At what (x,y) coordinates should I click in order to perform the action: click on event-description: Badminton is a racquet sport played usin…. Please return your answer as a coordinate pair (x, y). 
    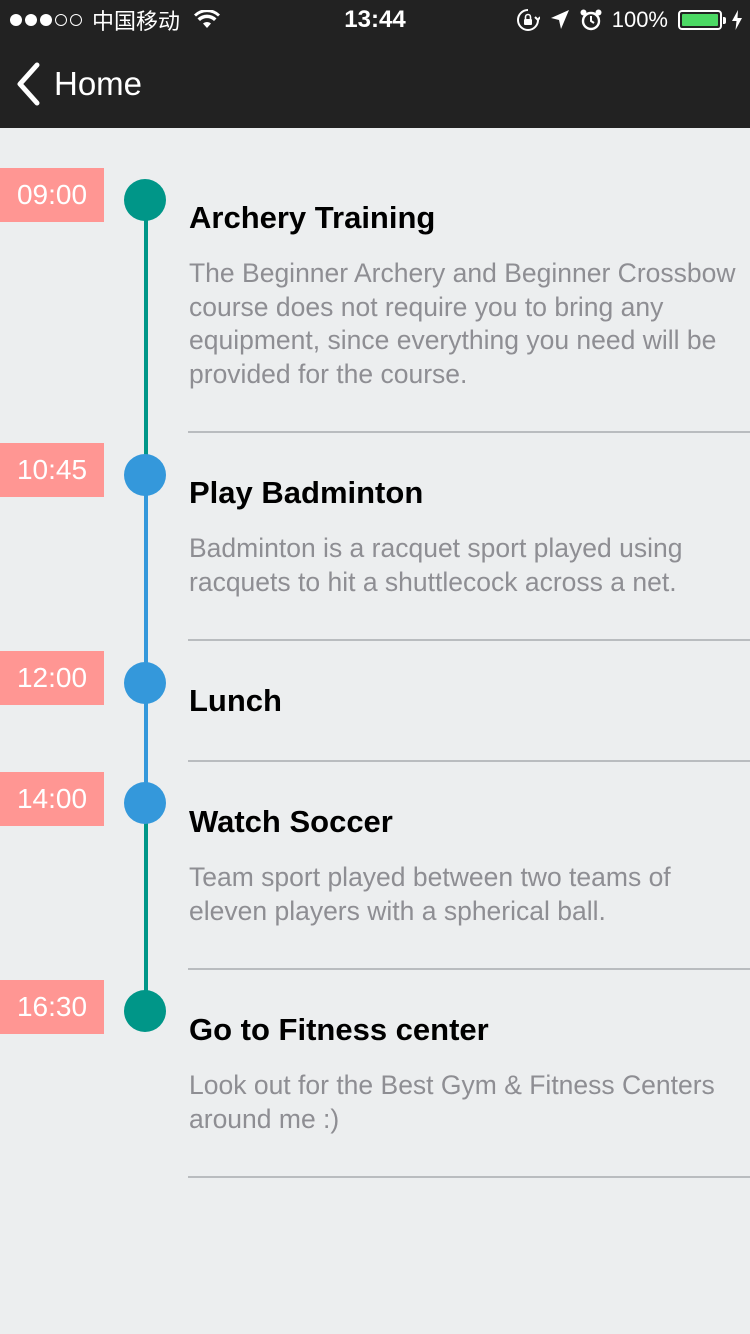
    Looking at the image, I should click on (436, 565).